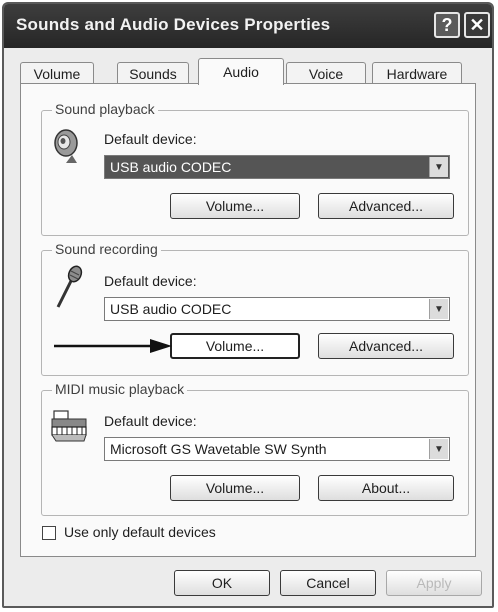 The image size is (498, 612). I want to click on sound-recording-label: Sound recording, so click(106, 249).